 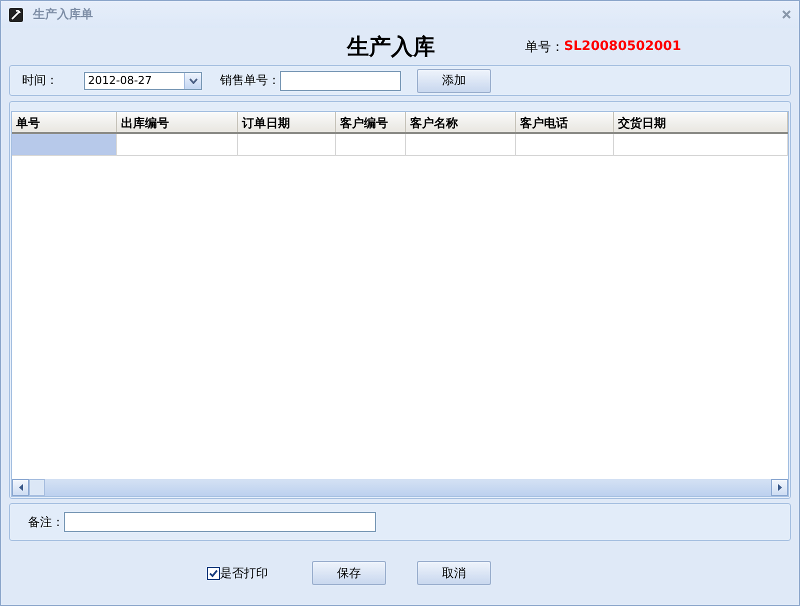 I want to click on form-heading: 生产入库, so click(x=391, y=47).